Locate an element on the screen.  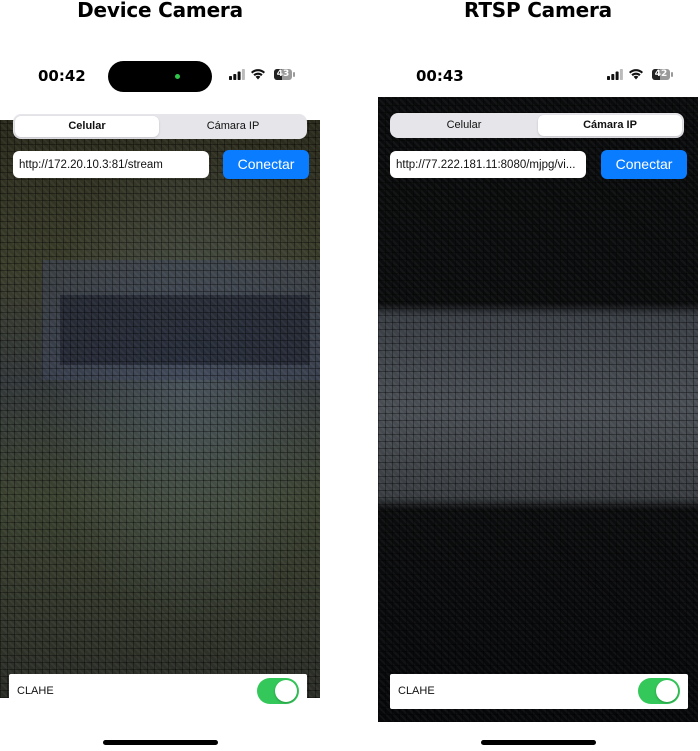
battery-icon: 43 is located at coordinates (284, 74).